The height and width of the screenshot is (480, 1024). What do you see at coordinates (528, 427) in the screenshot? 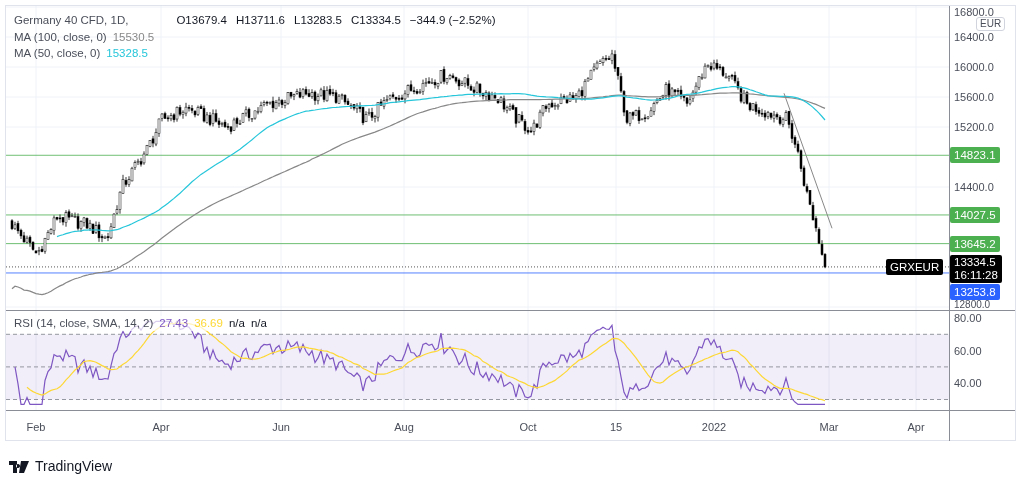
I see `time-label: Oct` at bounding box center [528, 427].